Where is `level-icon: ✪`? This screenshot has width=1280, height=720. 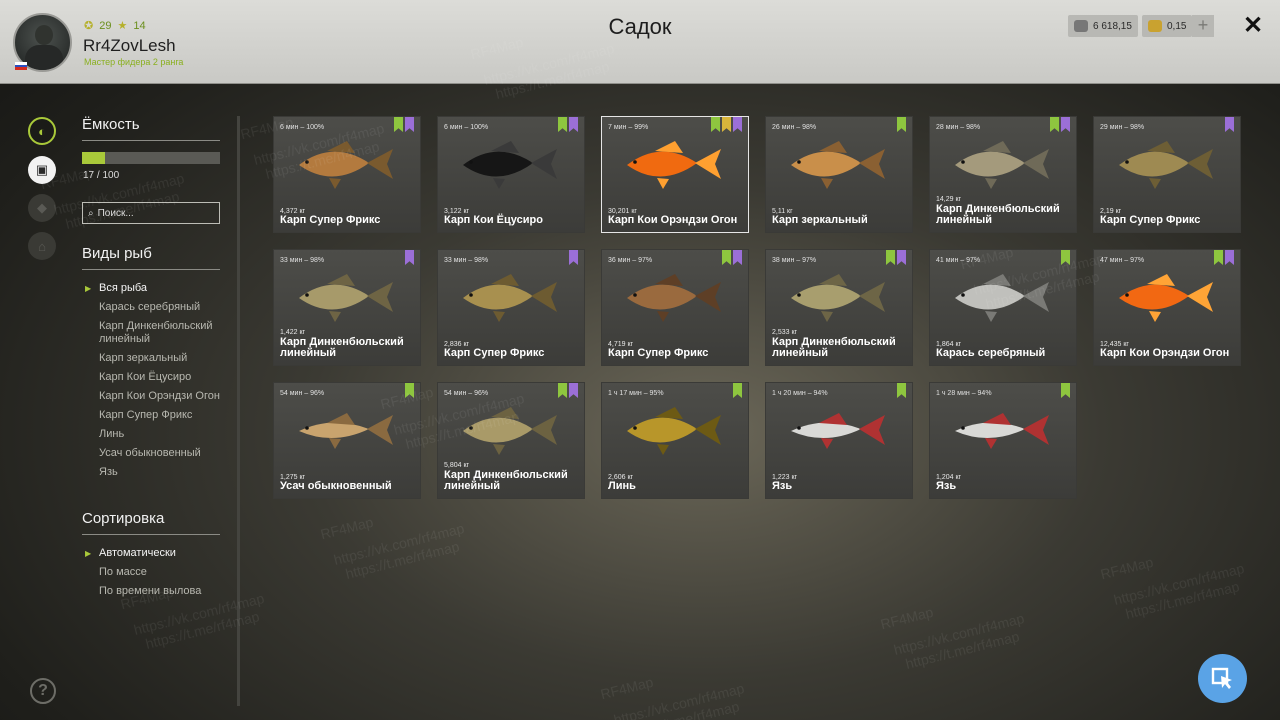 level-icon: ✪ is located at coordinates (89, 26).